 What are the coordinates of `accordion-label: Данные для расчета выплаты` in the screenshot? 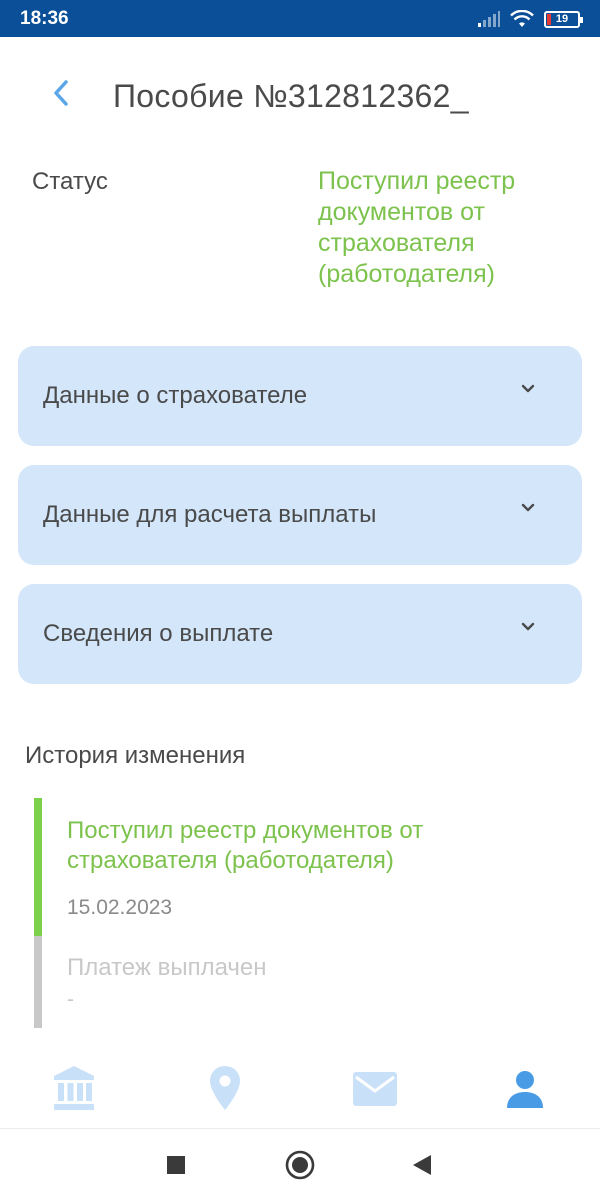 It's located at (210, 514).